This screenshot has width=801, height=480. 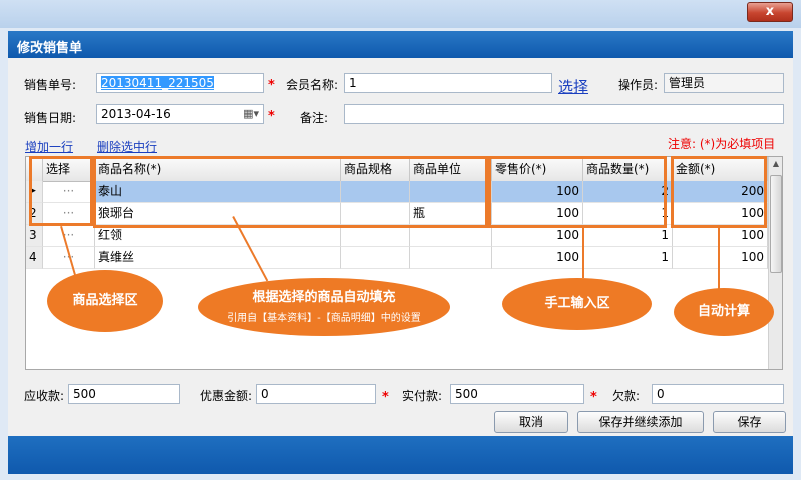 What do you see at coordinates (157, 83) in the screenshot?
I see `sale-no-value: 20130411_221505` at bounding box center [157, 83].